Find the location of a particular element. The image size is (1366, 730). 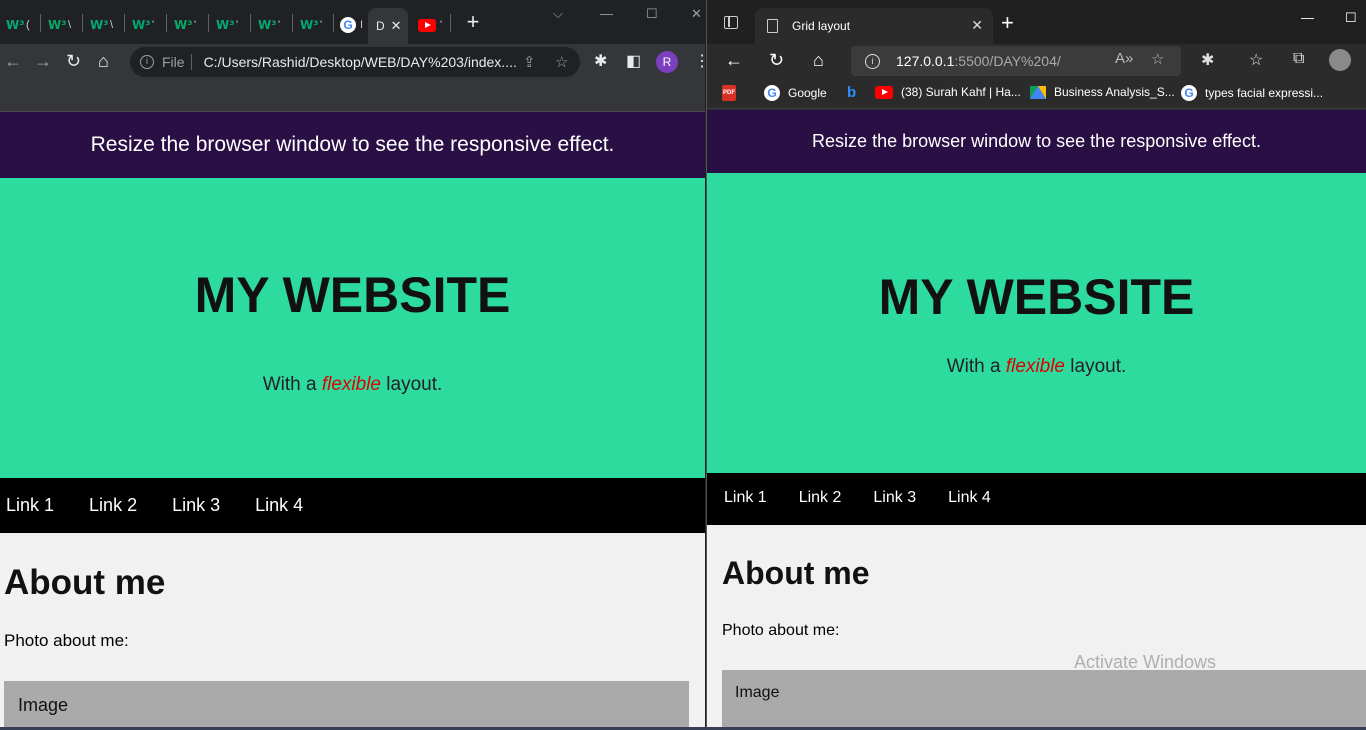

share-icon: ⇪ is located at coordinates (529, 62).